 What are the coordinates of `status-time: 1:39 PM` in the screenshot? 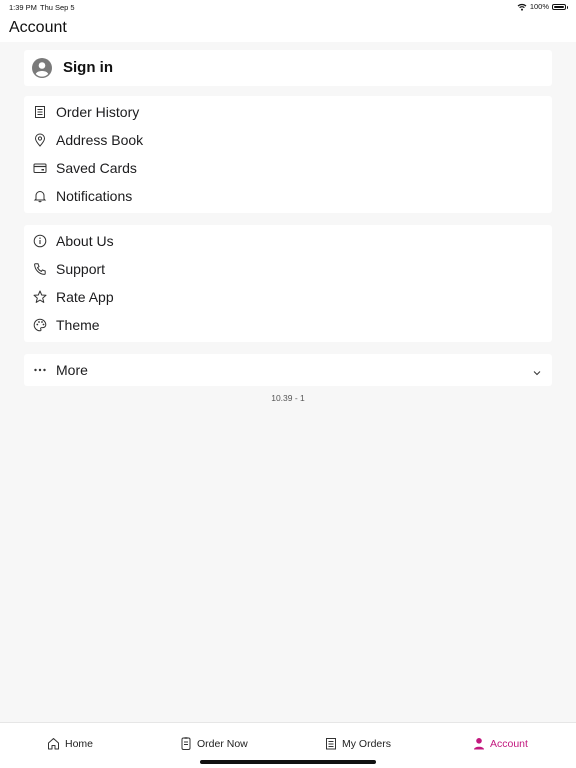 It's located at (23, 7).